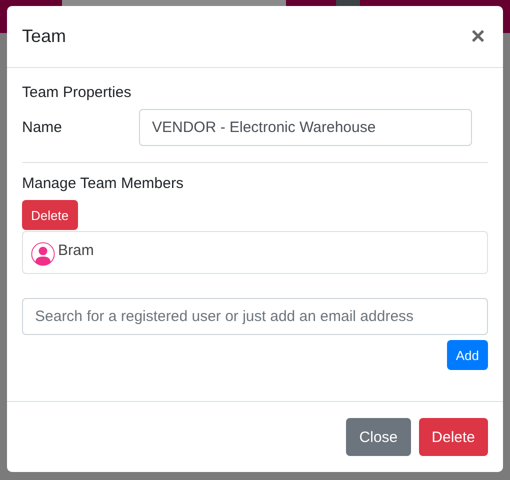  Describe the element at coordinates (77, 92) in the screenshot. I see `section-heading: Team Properties` at that location.